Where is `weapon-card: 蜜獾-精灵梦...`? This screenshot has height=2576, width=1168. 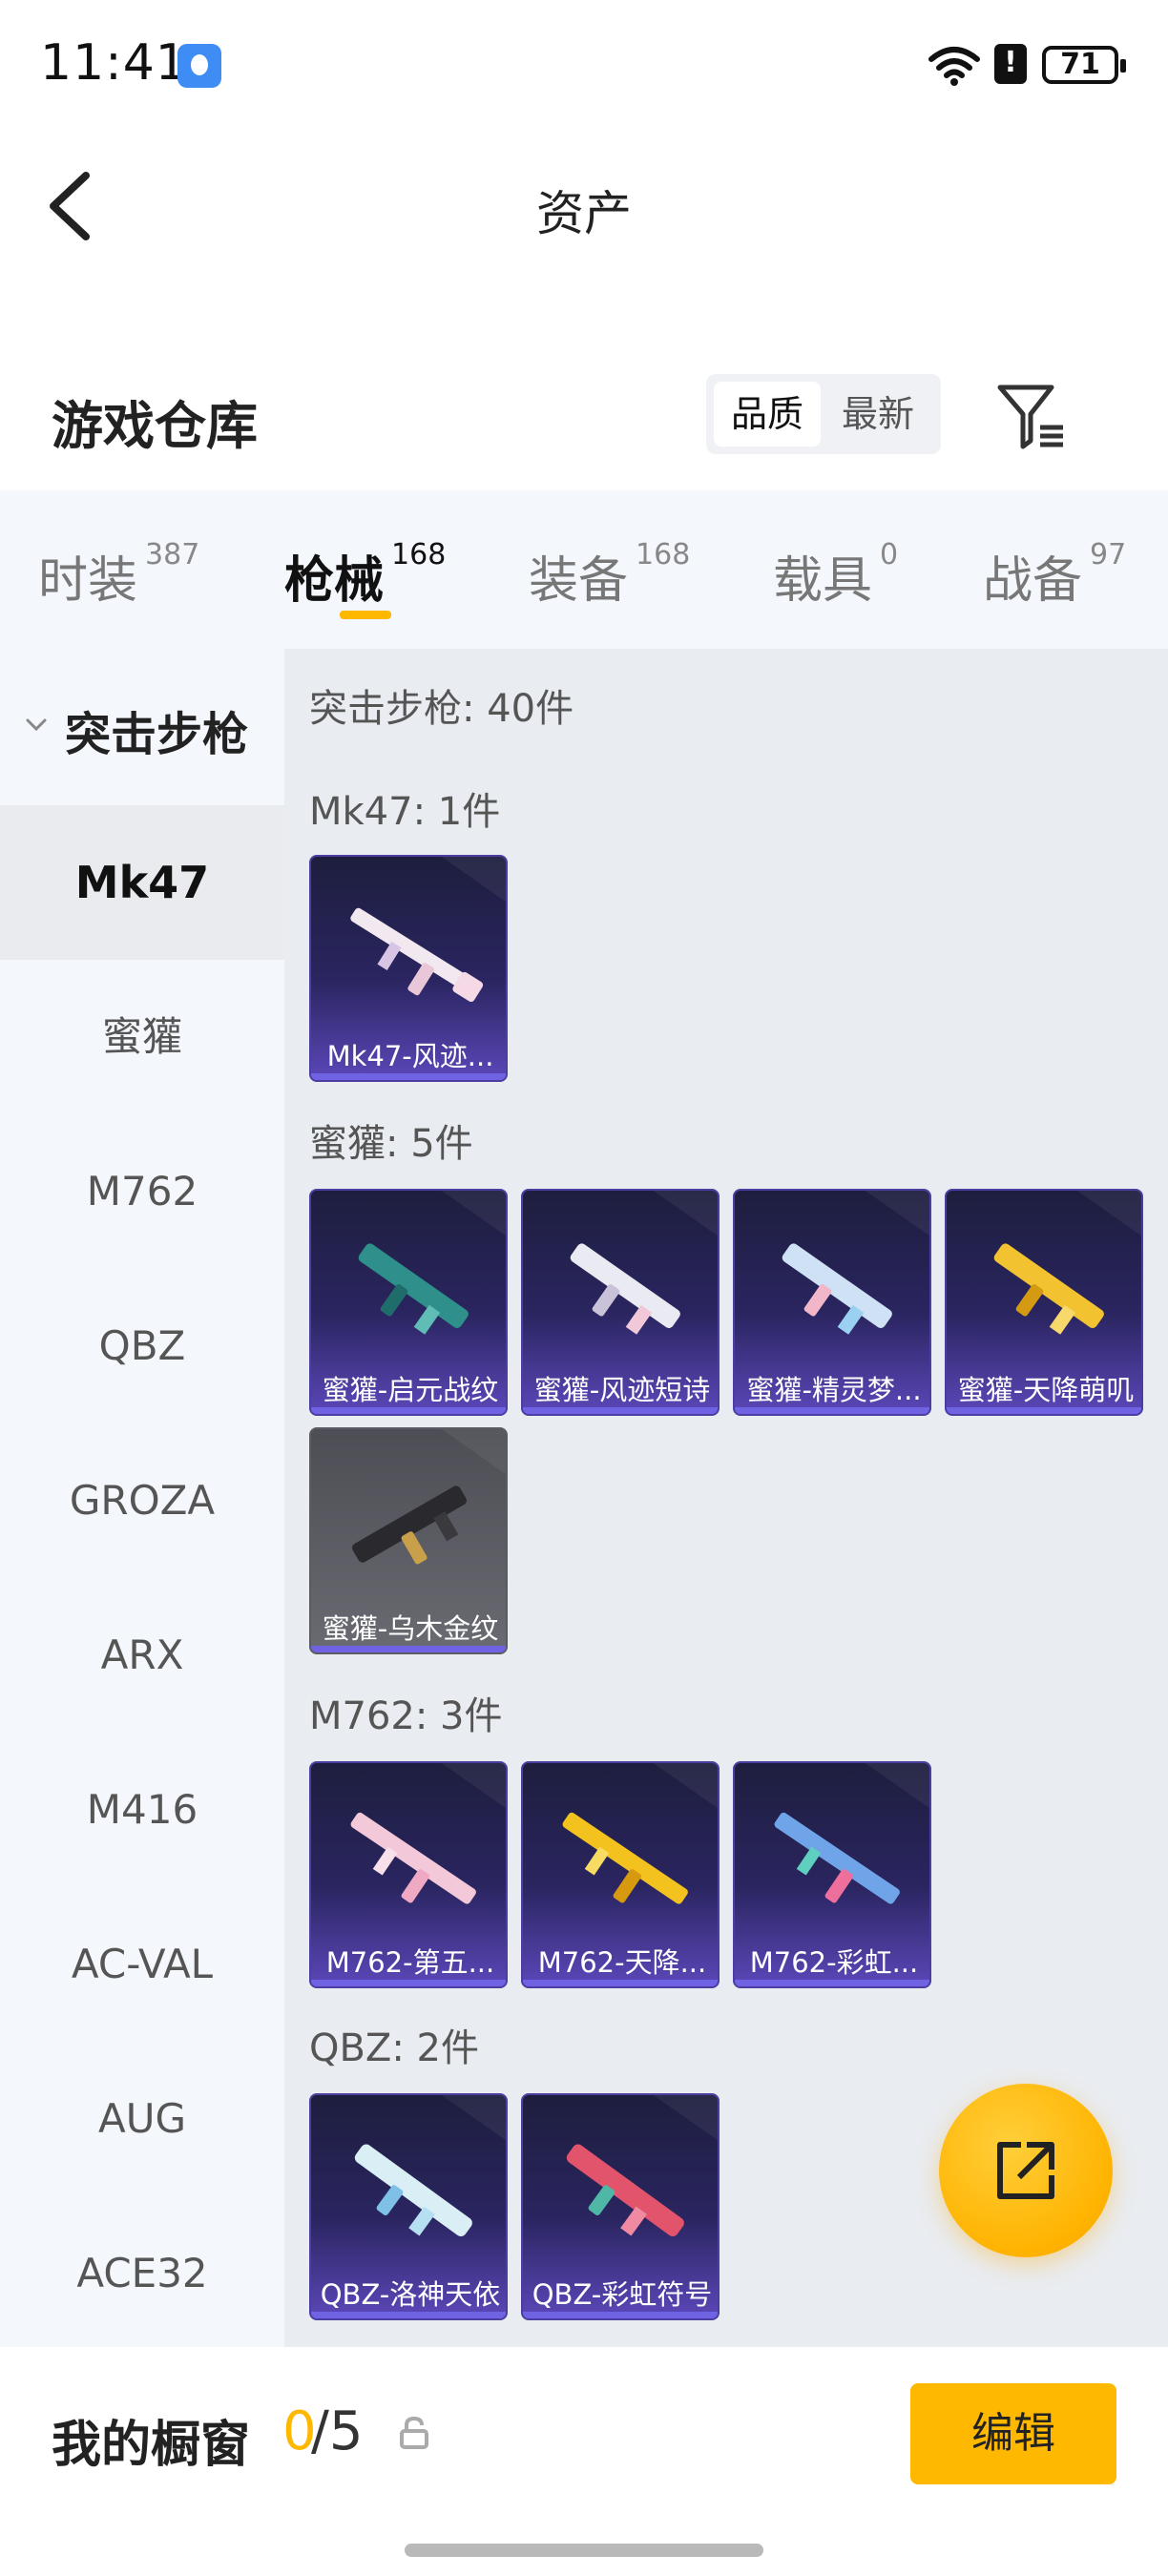 weapon-card: 蜜獾-精灵梦... is located at coordinates (832, 1302).